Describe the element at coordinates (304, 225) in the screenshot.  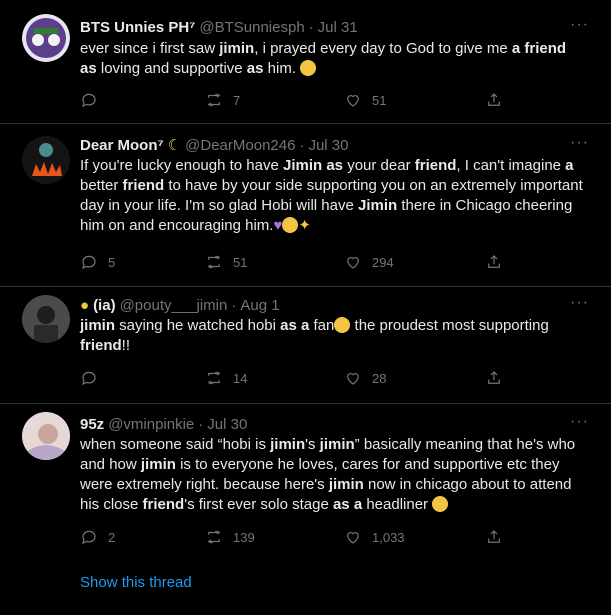
I see `sparkles-emoji: ✦` at that location.